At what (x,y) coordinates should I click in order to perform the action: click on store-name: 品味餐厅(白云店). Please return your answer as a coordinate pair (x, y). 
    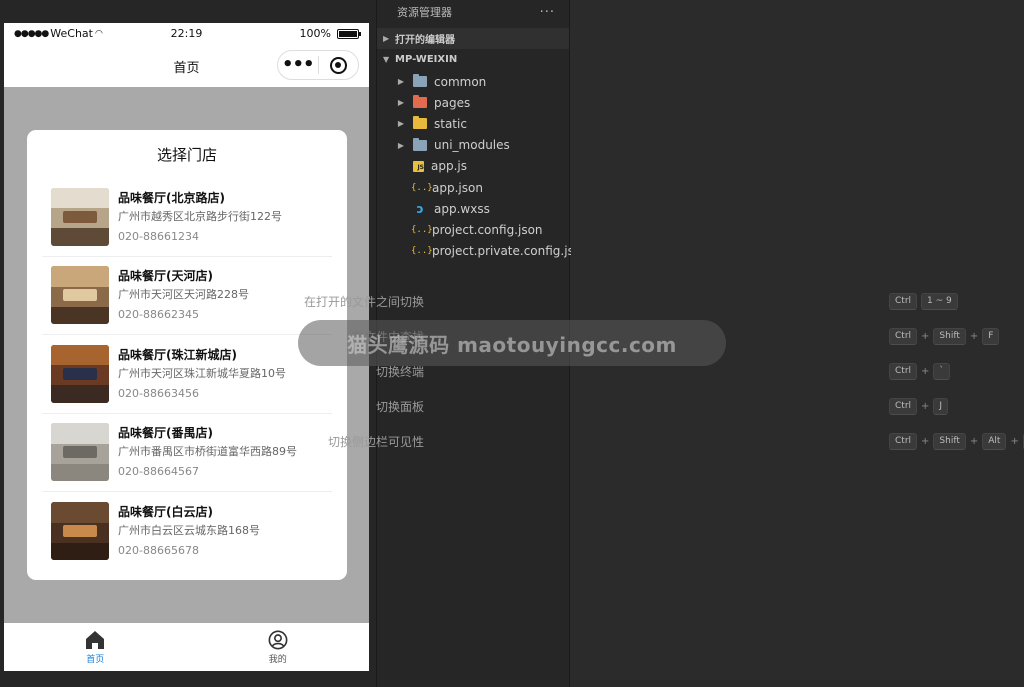
    Looking at the image, I should click on (165, 512).